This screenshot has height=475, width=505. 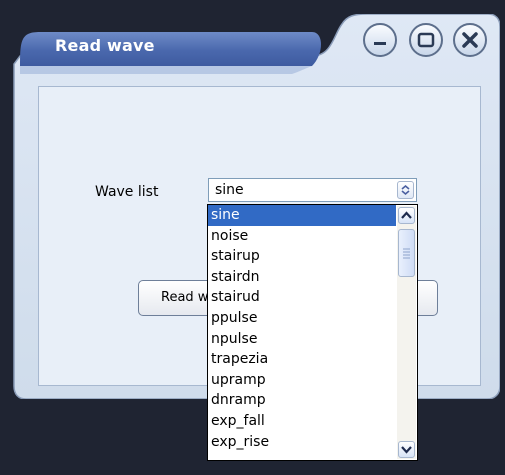 I want to click on minimize-icon, so click(x=380, y=43).